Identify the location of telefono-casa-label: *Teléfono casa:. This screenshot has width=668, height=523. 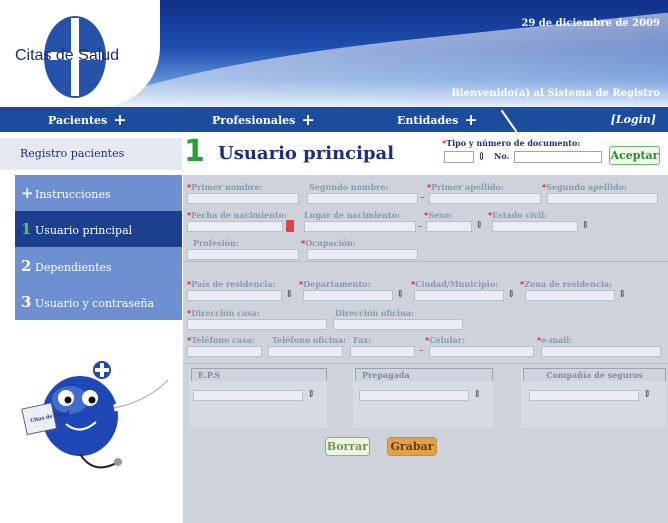
(221, 340).